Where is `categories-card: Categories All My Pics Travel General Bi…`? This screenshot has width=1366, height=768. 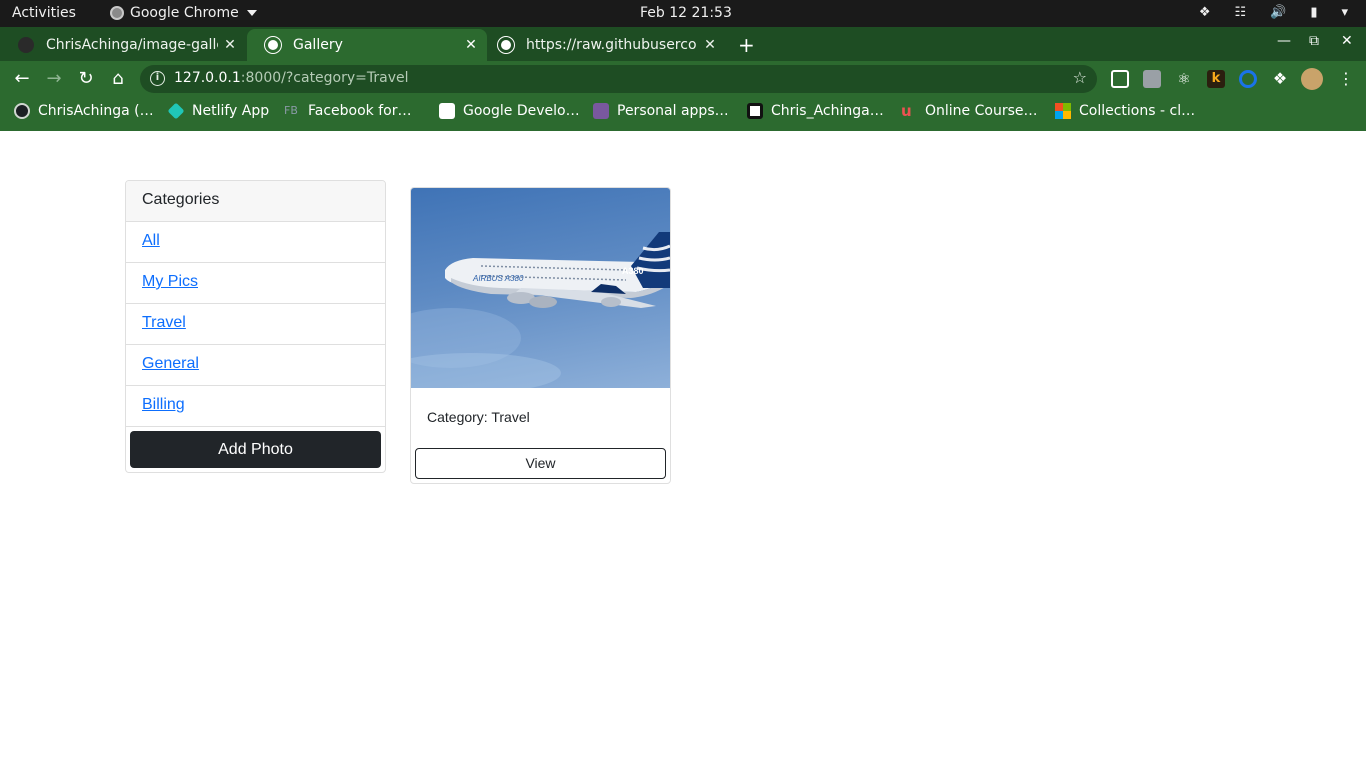
categories-card: Categories All My Pics Travel General Bi… is located at coordinates (255, 326).